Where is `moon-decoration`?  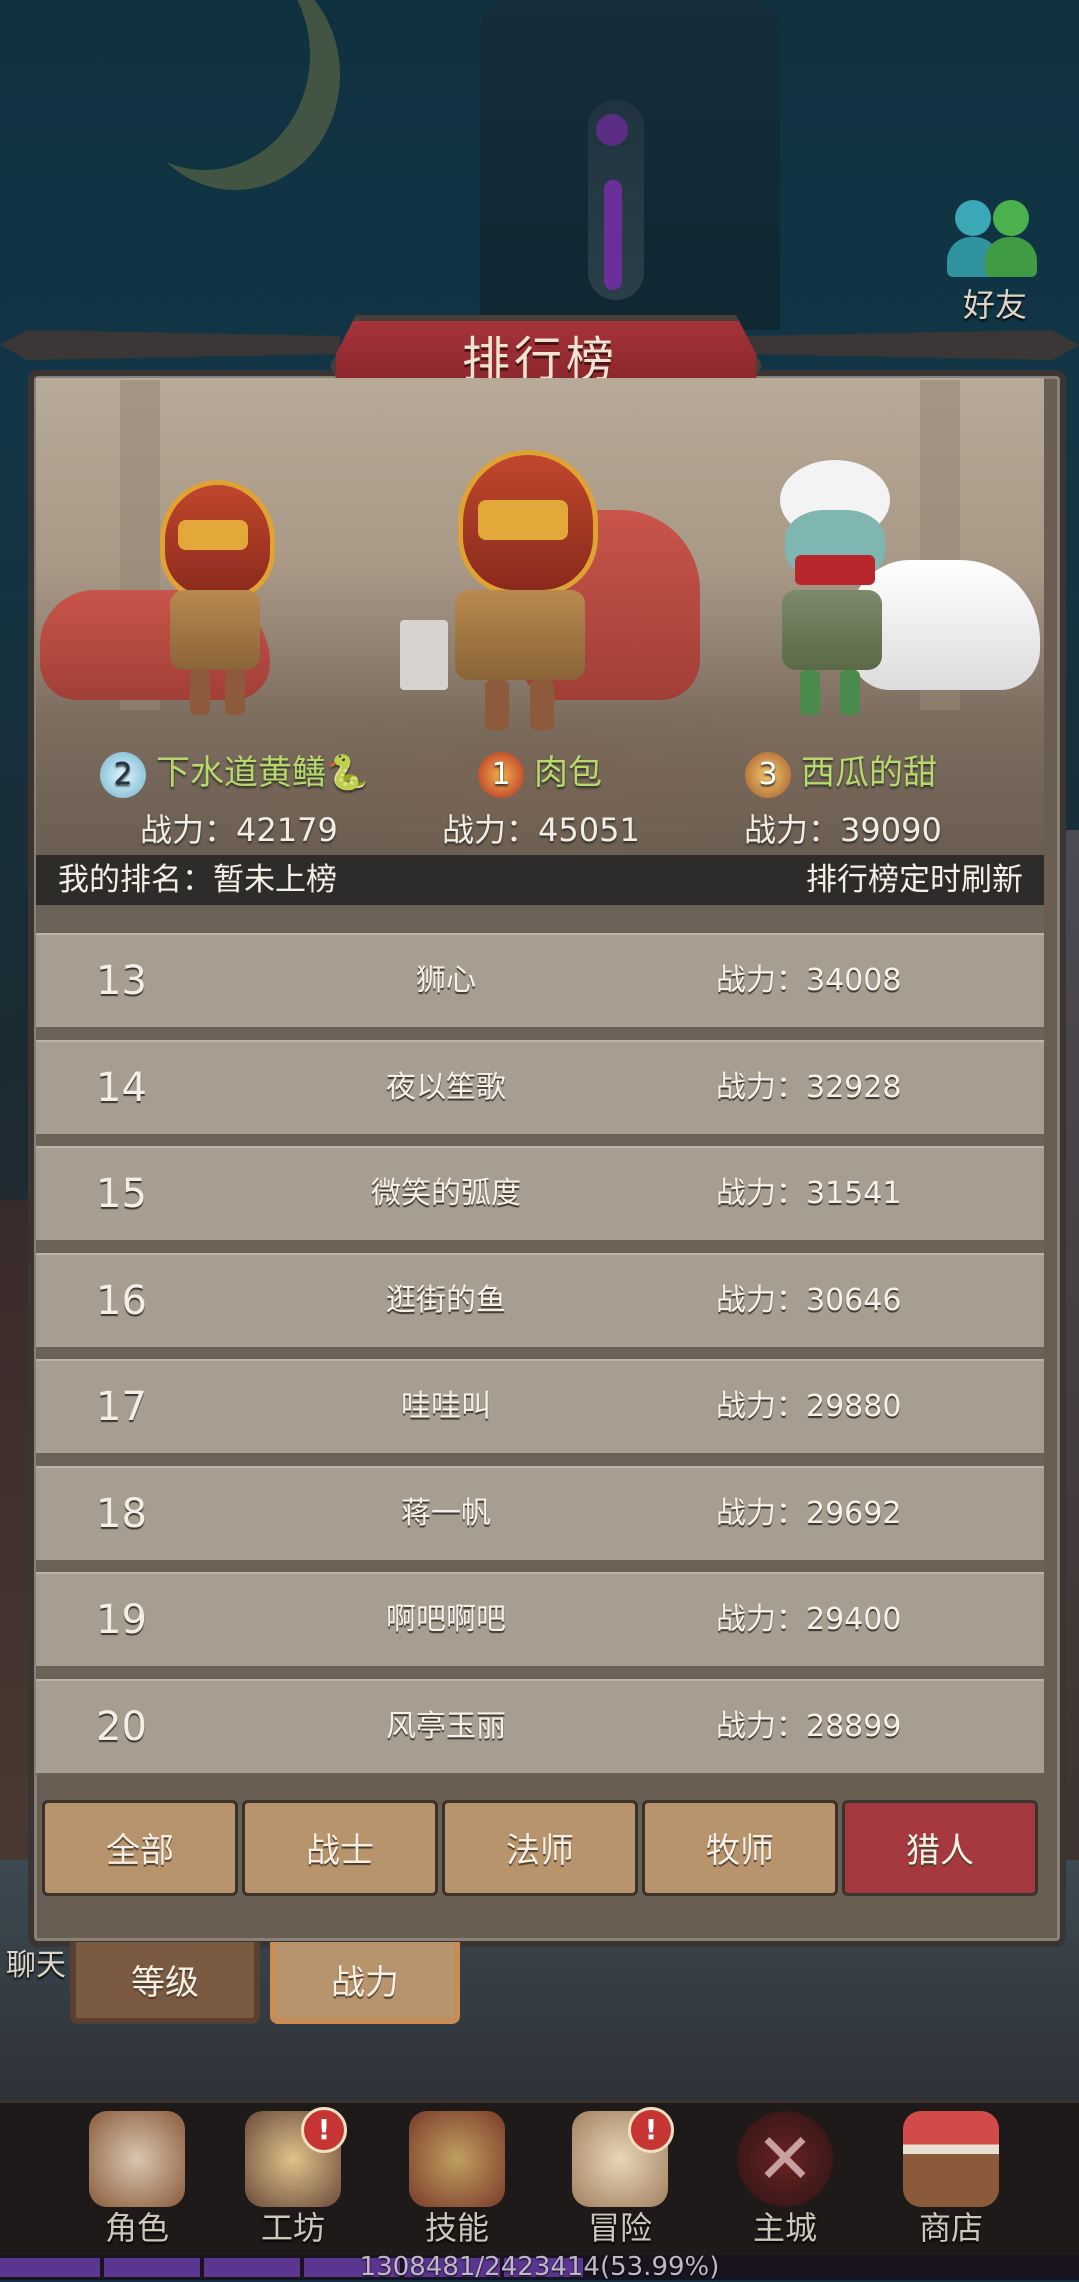
moon-decoration is located at coordinates (205, 85).